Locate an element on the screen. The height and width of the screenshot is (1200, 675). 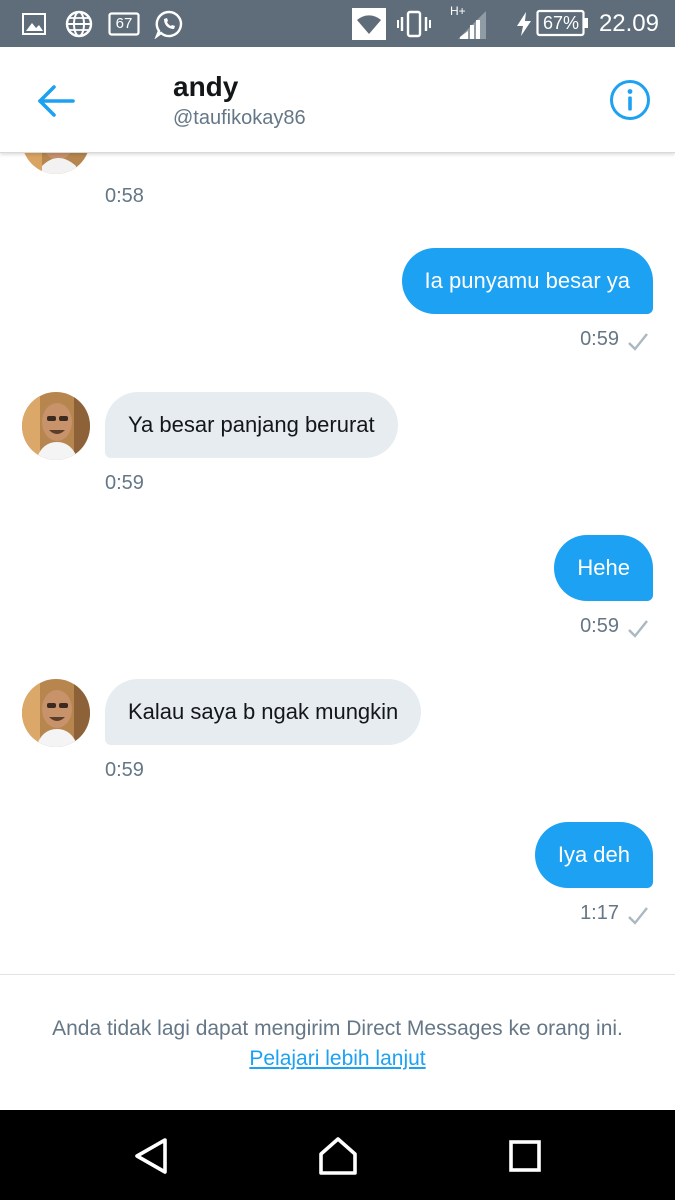
back-arrow-icon is located at coordinates (56, 101).